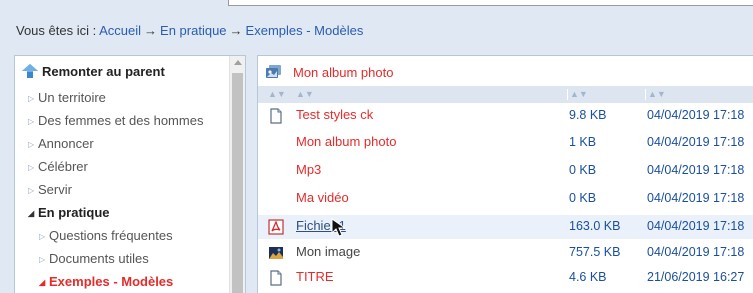 Image resolution: width=753 pixels, height=293 pixels. Describe the element at coordinates (63, 166) in the screenshot. I see `sidebar-item-label: Célébrer` at that location.